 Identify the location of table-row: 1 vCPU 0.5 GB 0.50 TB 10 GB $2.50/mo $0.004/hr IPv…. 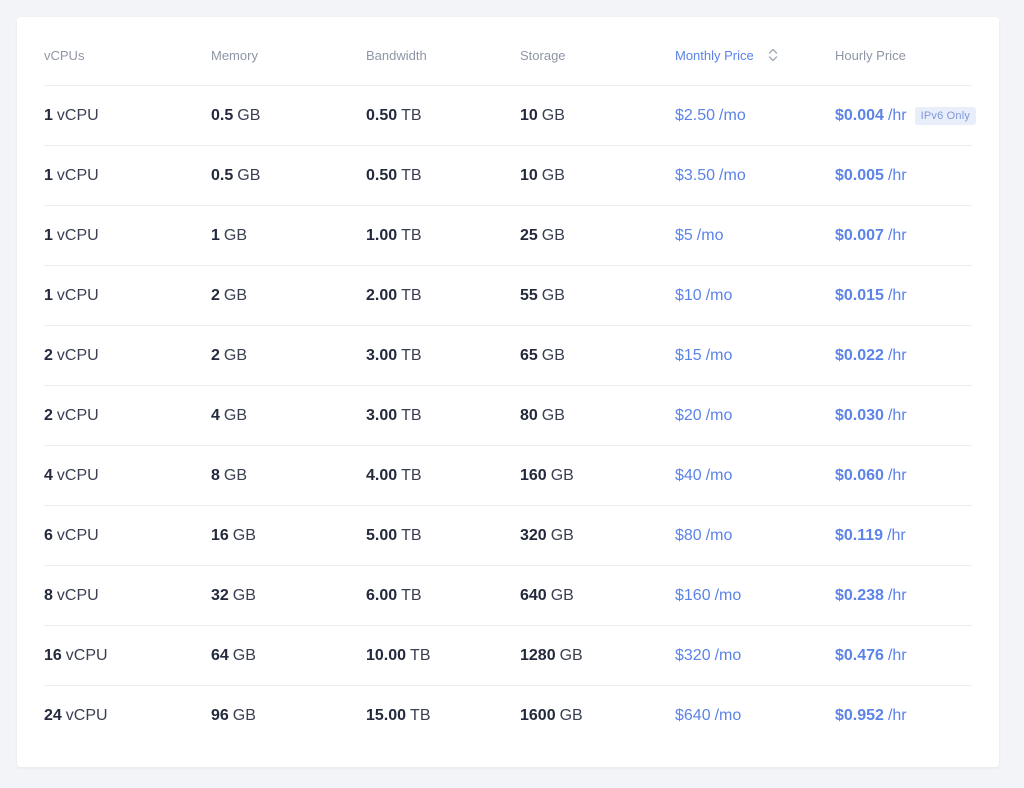
(510, 116).